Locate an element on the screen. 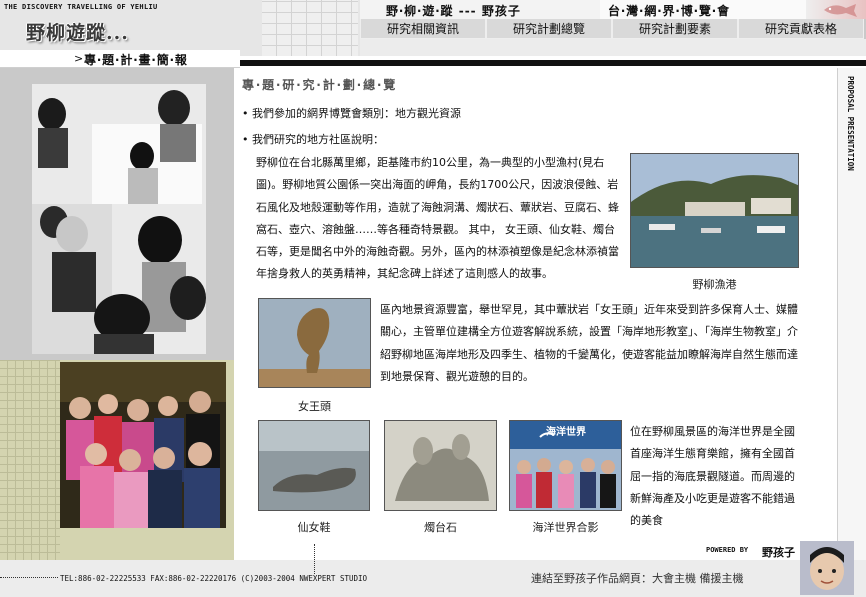 The width and height of the screenshot is (866, 597). nav-research-info: 研究相關資訊 is located at coordinates (423, 29).